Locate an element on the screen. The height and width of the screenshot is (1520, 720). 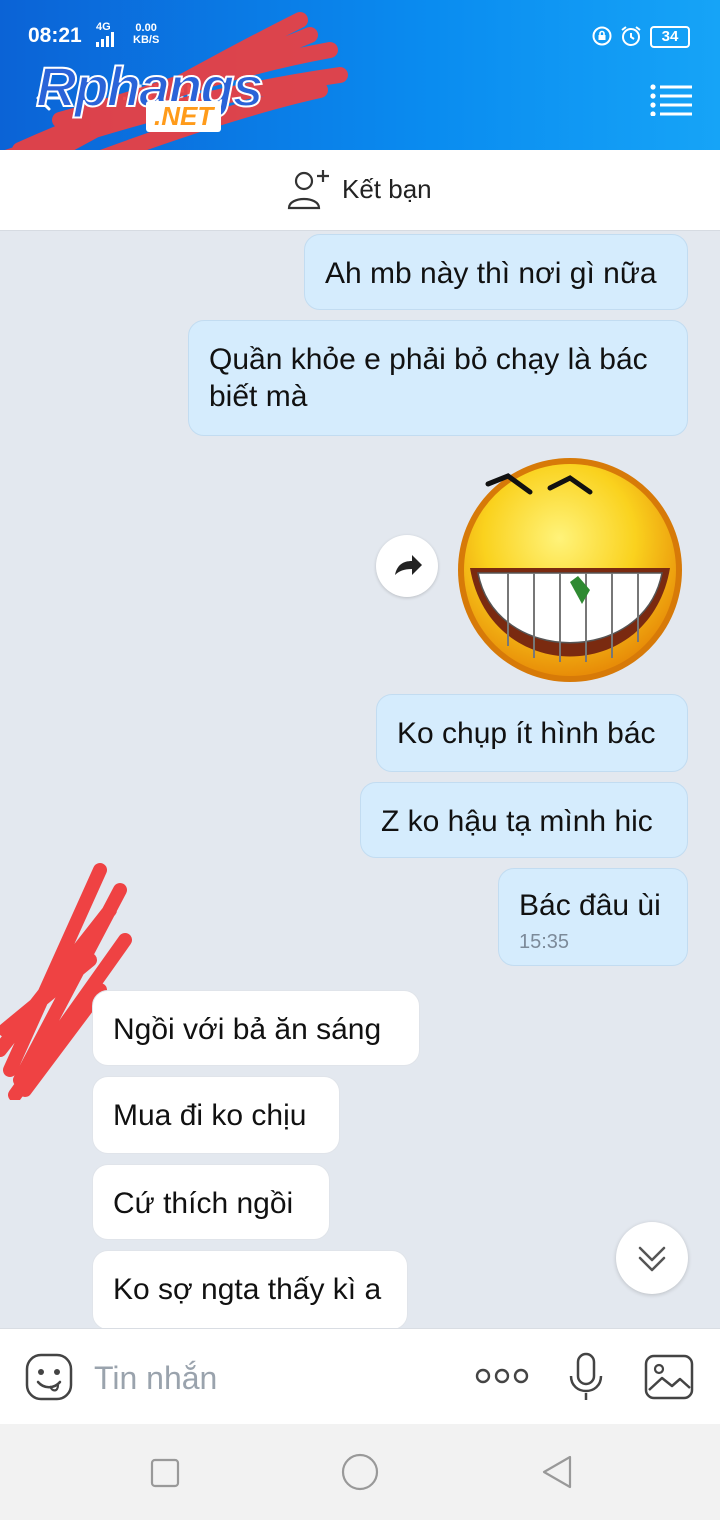
message-text: Ngồi với bả ăn sáng is located at coordinates (247, 1029).